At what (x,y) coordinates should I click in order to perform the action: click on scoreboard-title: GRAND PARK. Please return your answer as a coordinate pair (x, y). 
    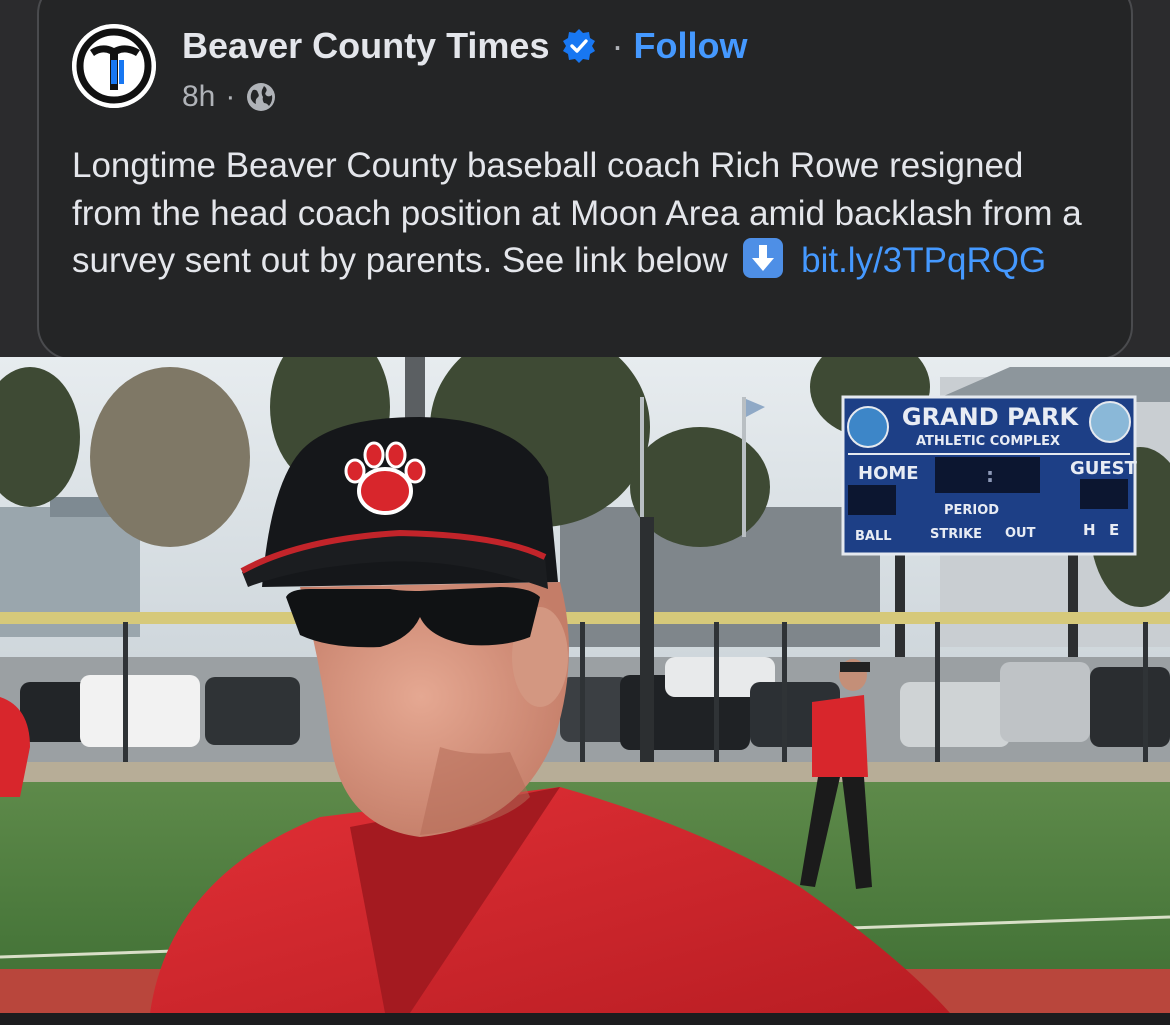
    Looking at the image, I should click on (991, 417).